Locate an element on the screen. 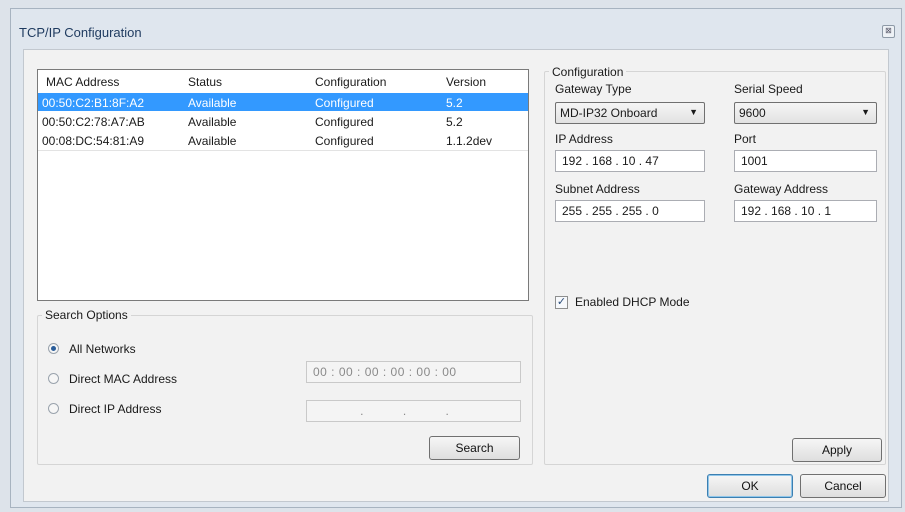 The width and height of the screenshot is (905, 512). gateway-type-select: MD-IP32 Onboard ▼ is located at coordinates (630, 113).